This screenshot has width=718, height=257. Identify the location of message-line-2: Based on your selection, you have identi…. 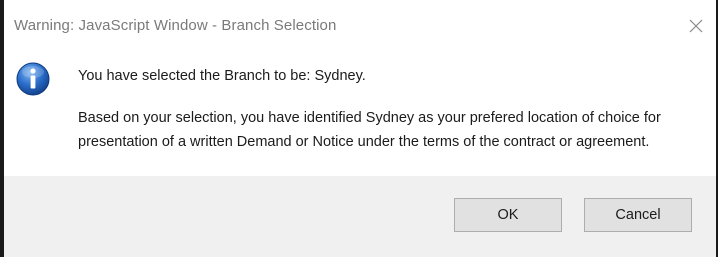
(369, 118).